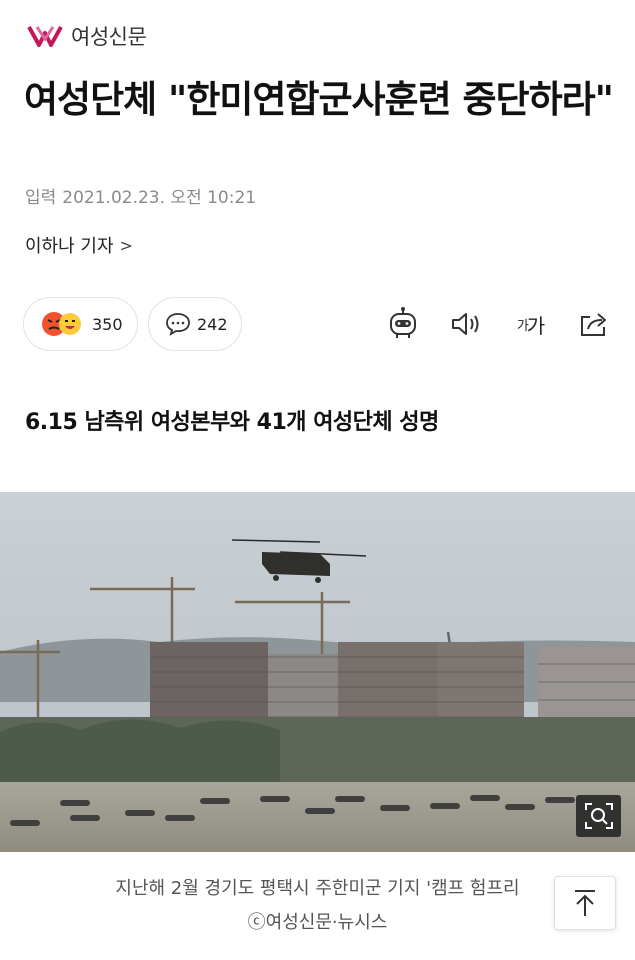 This screenshot has width=635, height=960. I want to click on article-subtitle: 6.15 남측위 여성본부와 41개 여성단체 성명, so click(232, 422).